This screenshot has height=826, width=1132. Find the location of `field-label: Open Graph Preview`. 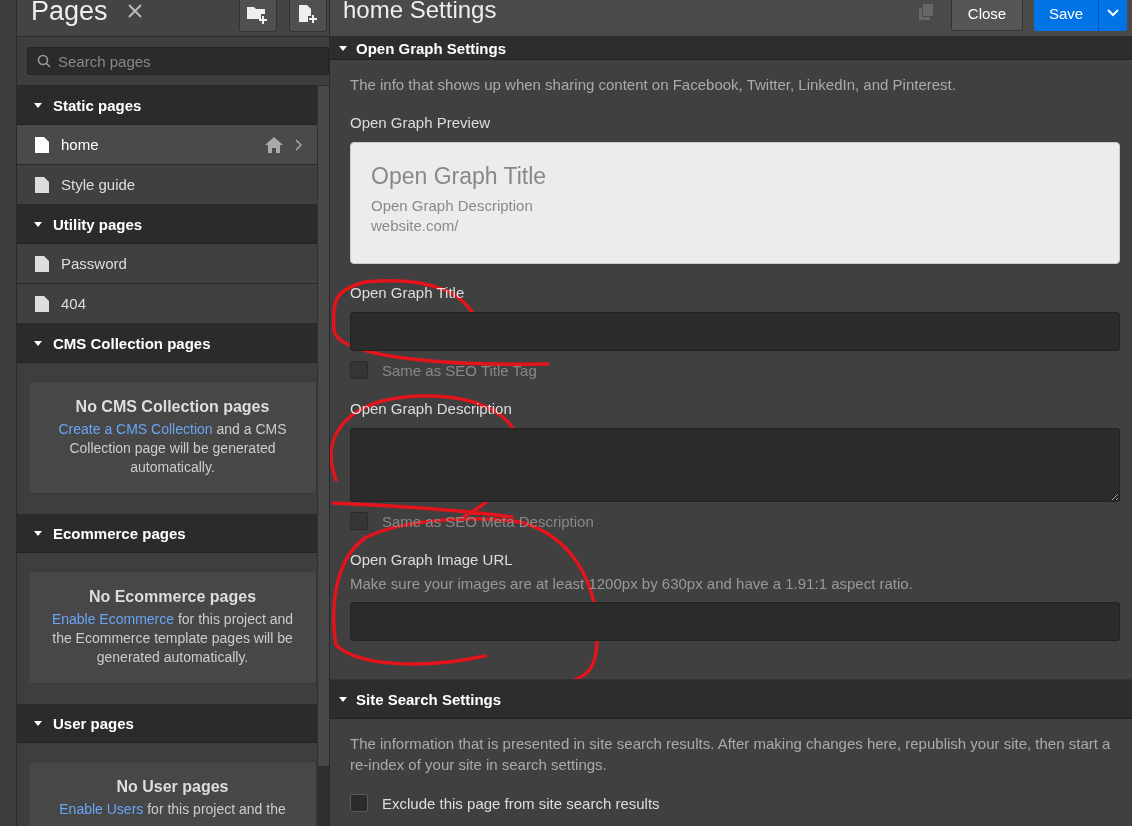

field-label: Open Graph Preview is located at coordinates (421, 122).